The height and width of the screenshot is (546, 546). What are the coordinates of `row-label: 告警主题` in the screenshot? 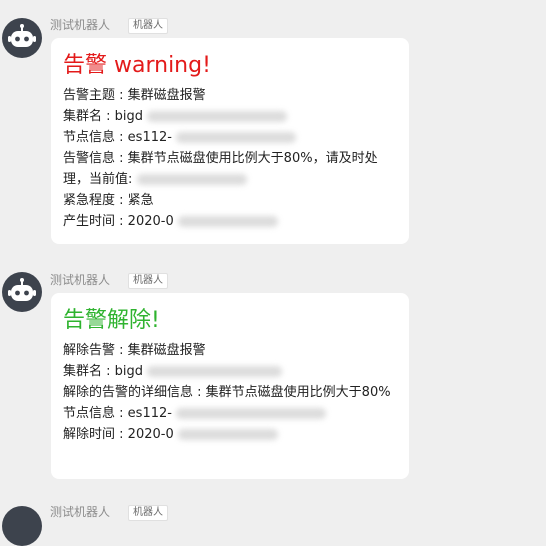 It's located at (89, 95).